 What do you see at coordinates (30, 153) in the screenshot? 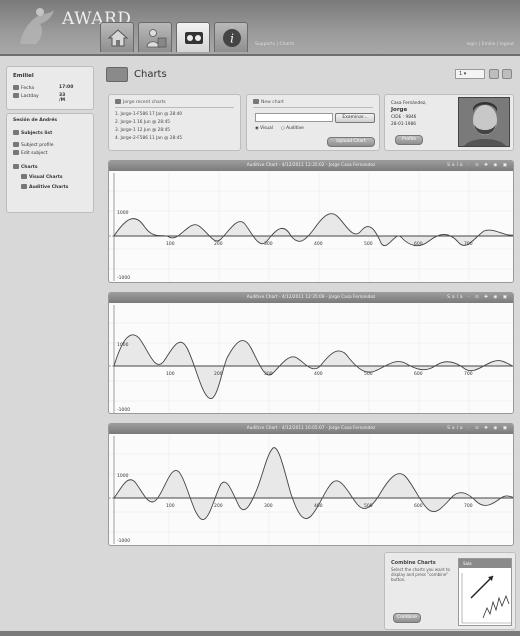
I see `sidebar-item-edit-subject: Edit subject` at bounding box center [30, 153].